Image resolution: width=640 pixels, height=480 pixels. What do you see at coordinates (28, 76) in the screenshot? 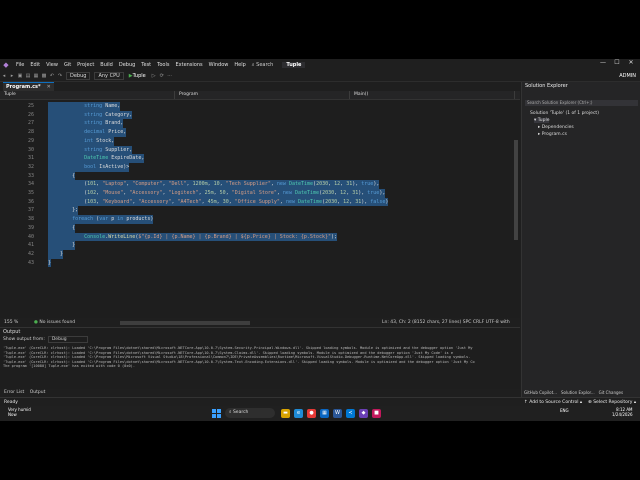
I see `open-icon: ▤` at bounding box center [28, 76].